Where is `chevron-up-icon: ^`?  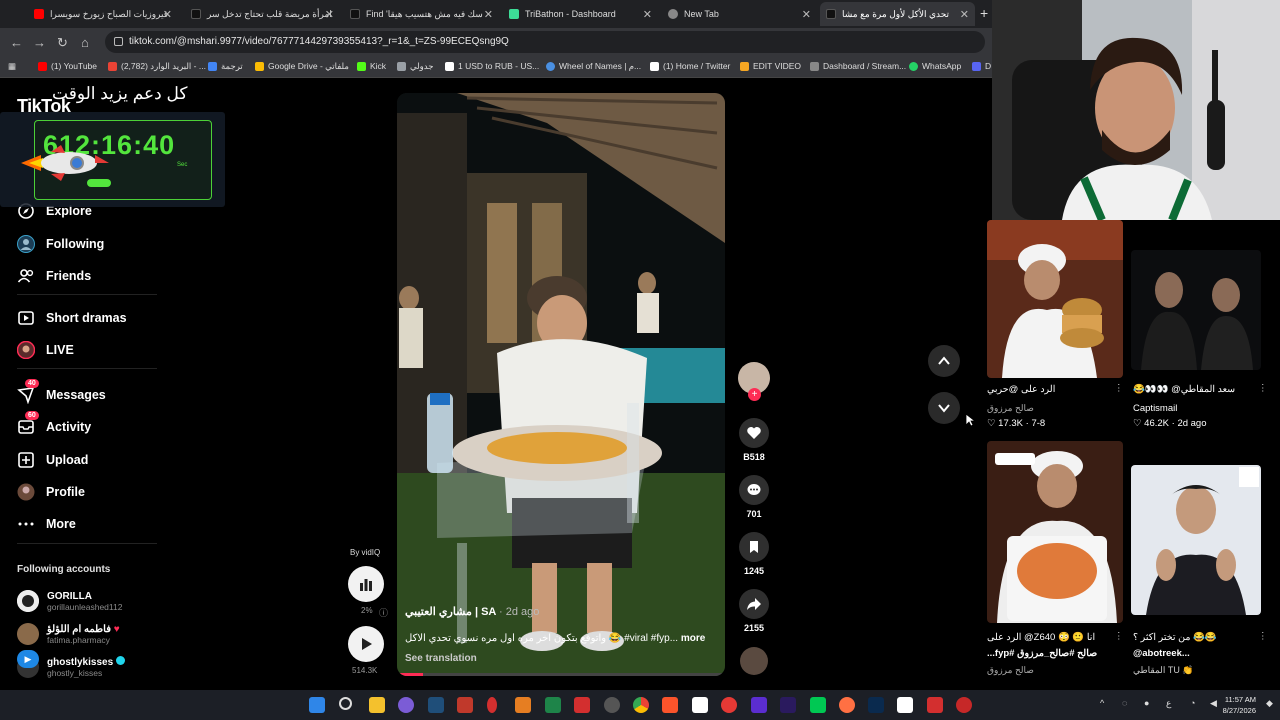 chevron-up-icon: ^ is located at coordinates (1102, 703).